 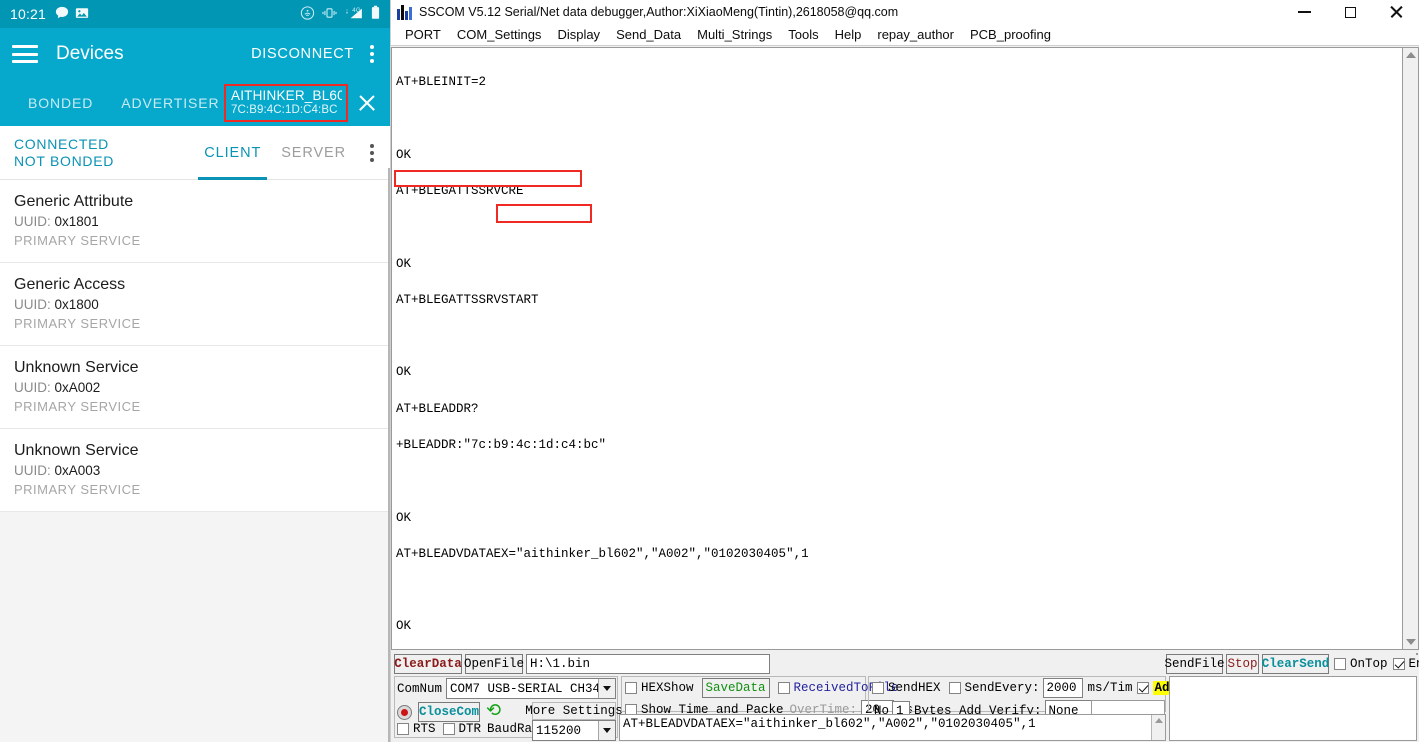 What do you see at coordinates (90, 53) in the screenshot?
I see `page-title: Devices` at bounding box center [90, 53].